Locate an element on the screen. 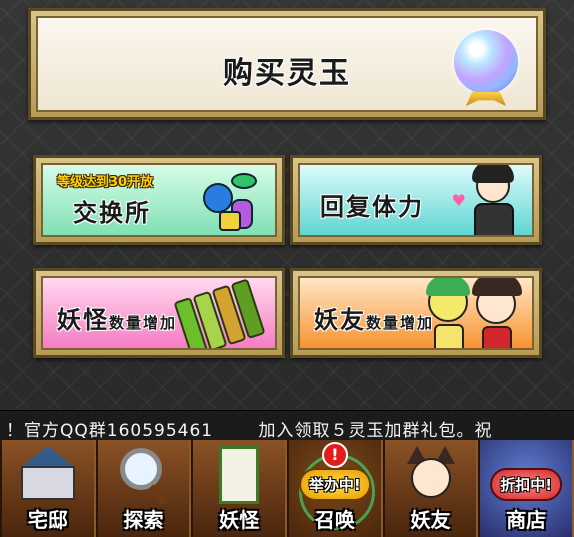 The image size is (574, 537). shop-sale-badge: 折扣中! is located at coordinates (526, 484).